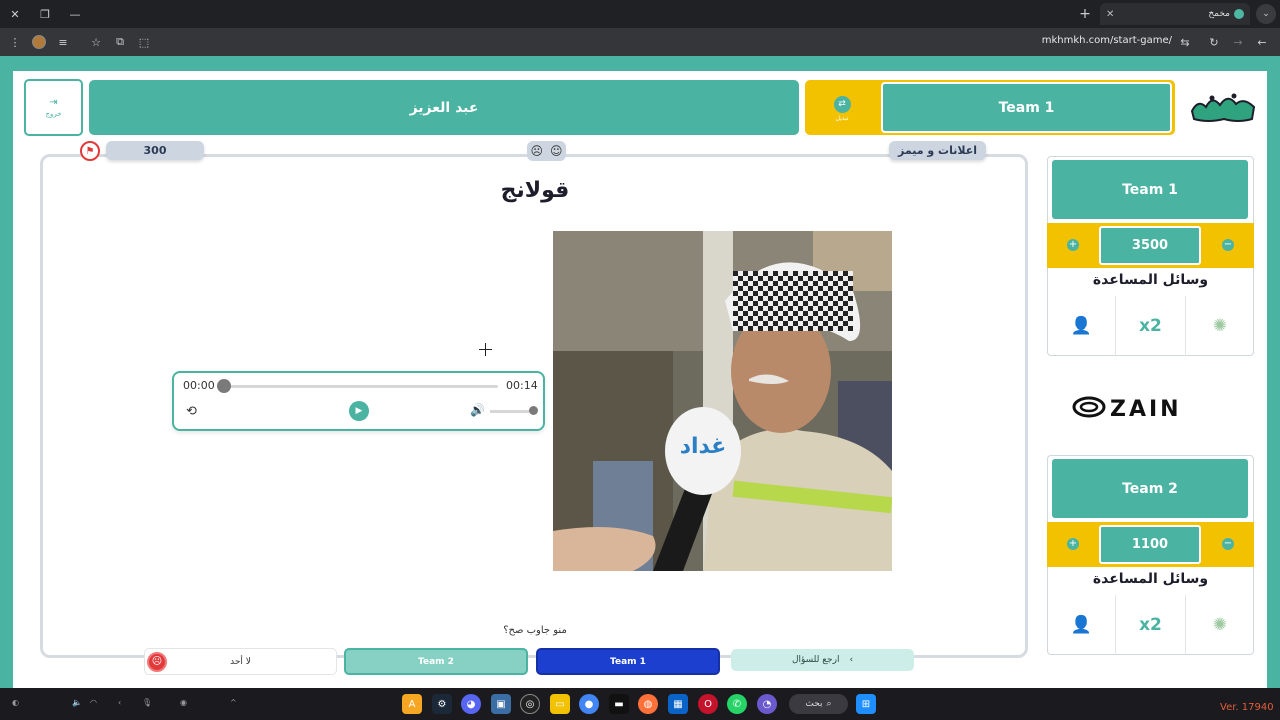 Image resolution: width=1280 pixels, height=720 pixels. I want to click on restore-window-icon: ❐, so click(45, 14).